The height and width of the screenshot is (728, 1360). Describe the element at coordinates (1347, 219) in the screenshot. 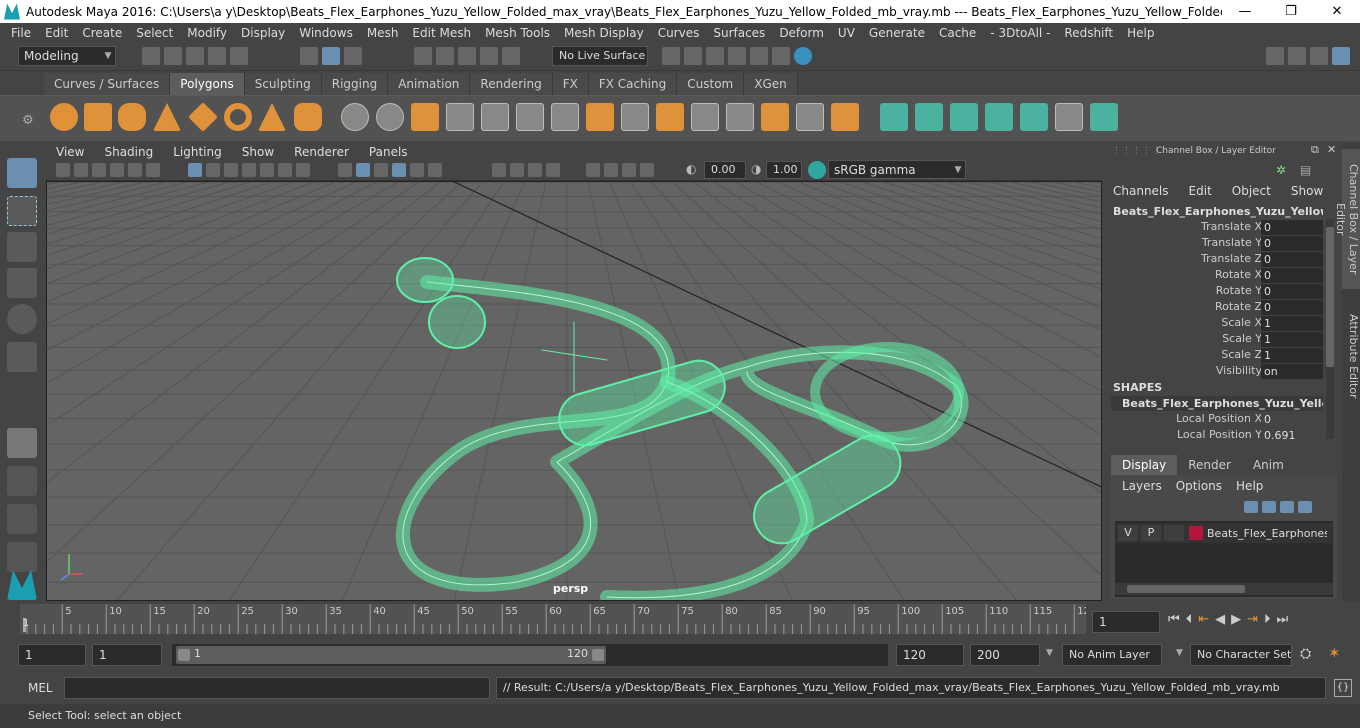

I see `side-tab-channel-box: Channel Box / Layer Editor` at that location.